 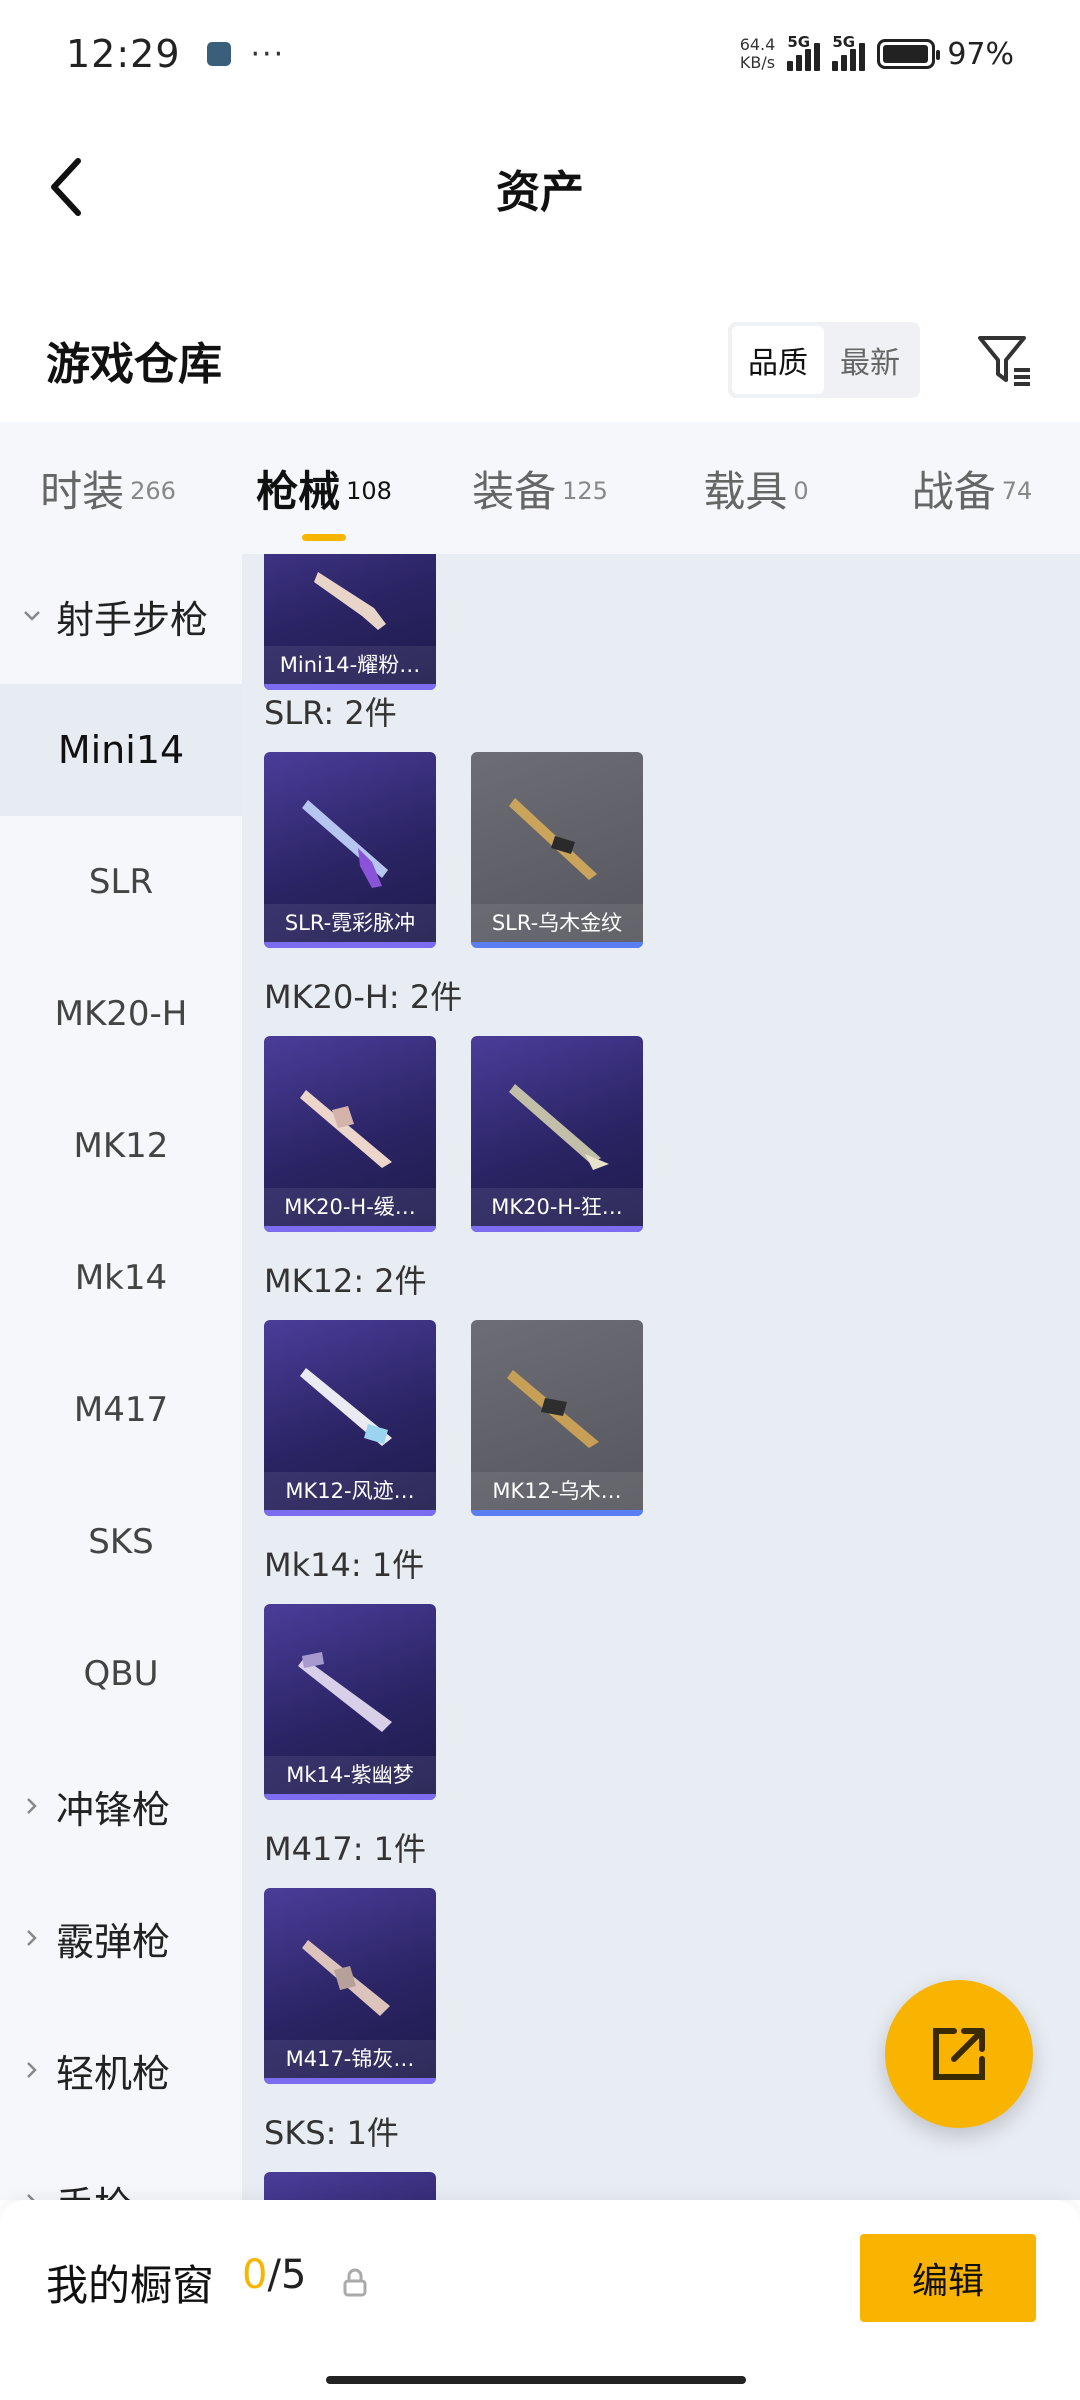 What do you see at coordinates (255, 2275) in the screenshot?
I see `showcase-current: 0` at bounding box center [255, 2275].